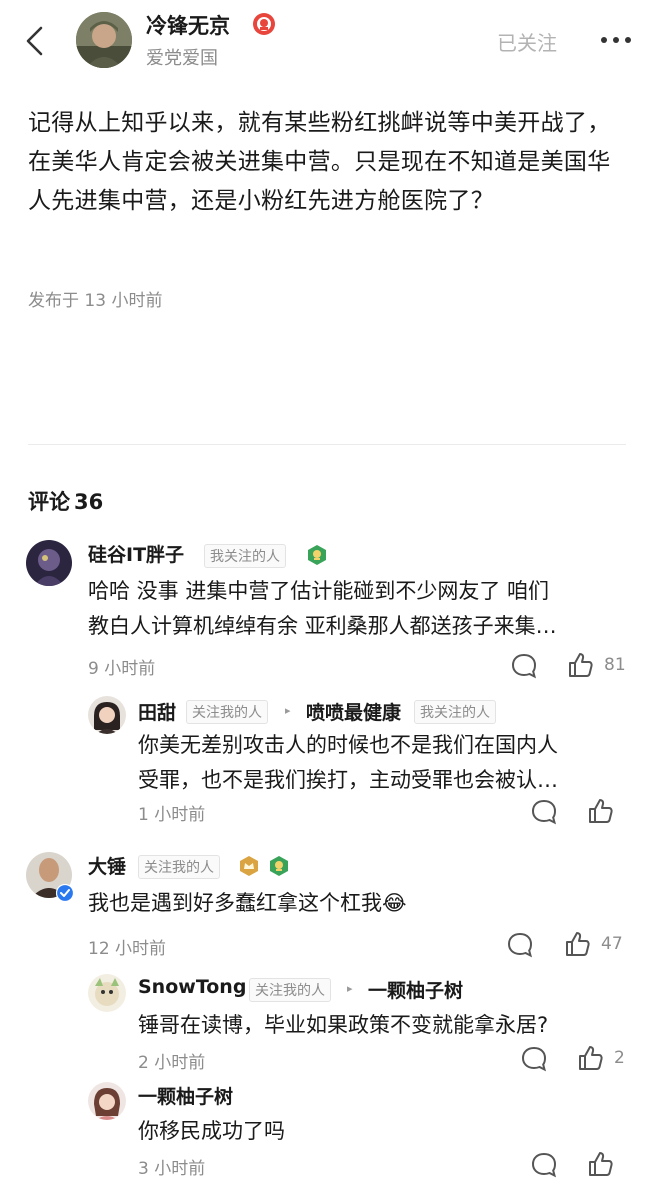  I want to click on reply-text-line: 锤哥在读博，毕业如果政策不变就能拿永居?, so click(343, 1025).